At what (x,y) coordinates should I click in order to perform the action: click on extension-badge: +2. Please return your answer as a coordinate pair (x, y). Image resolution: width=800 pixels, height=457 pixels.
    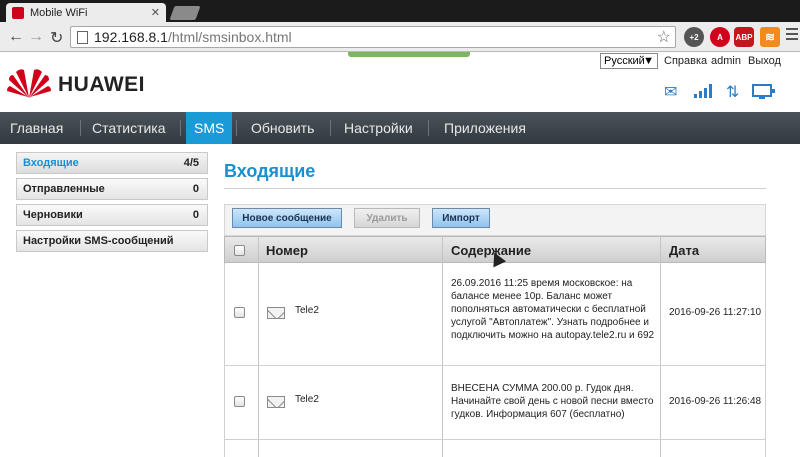
    Looking at the image, I should click on (694, 37).